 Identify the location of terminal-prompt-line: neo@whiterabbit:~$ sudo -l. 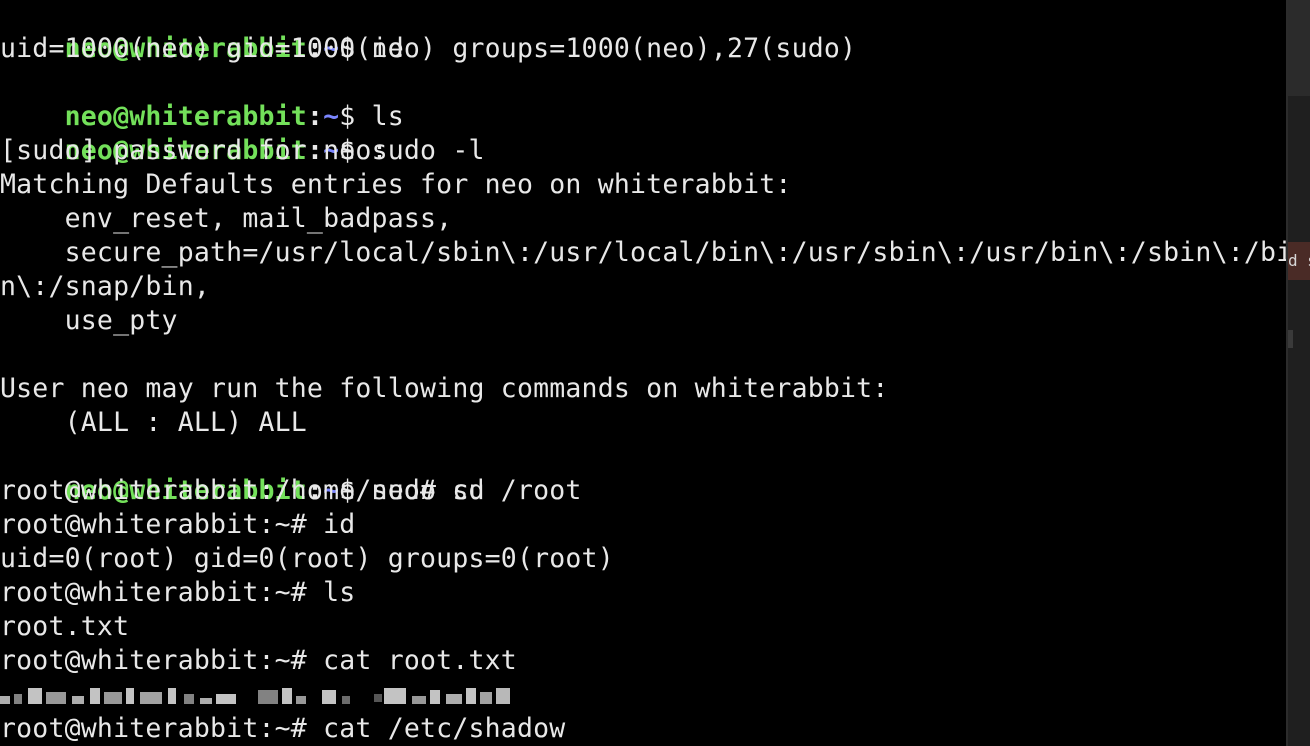
(242, 133).